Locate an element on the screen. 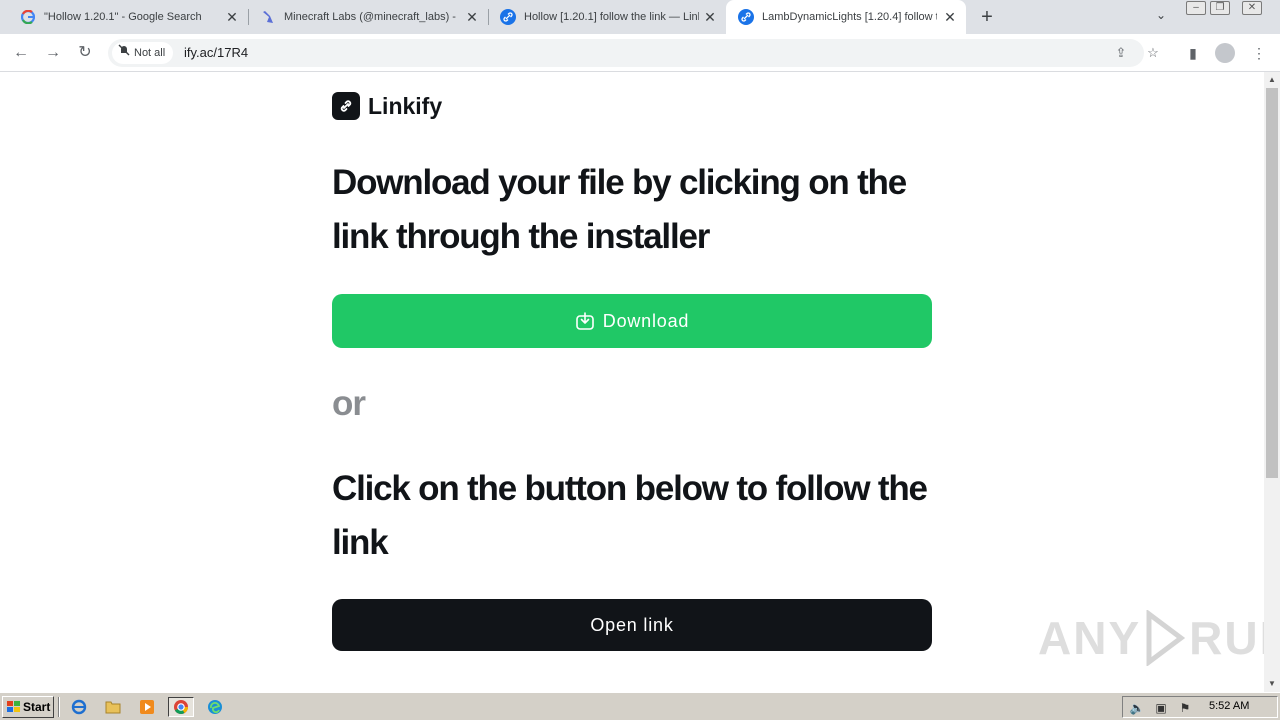  folder-icon is located at coordinates (113, 707).